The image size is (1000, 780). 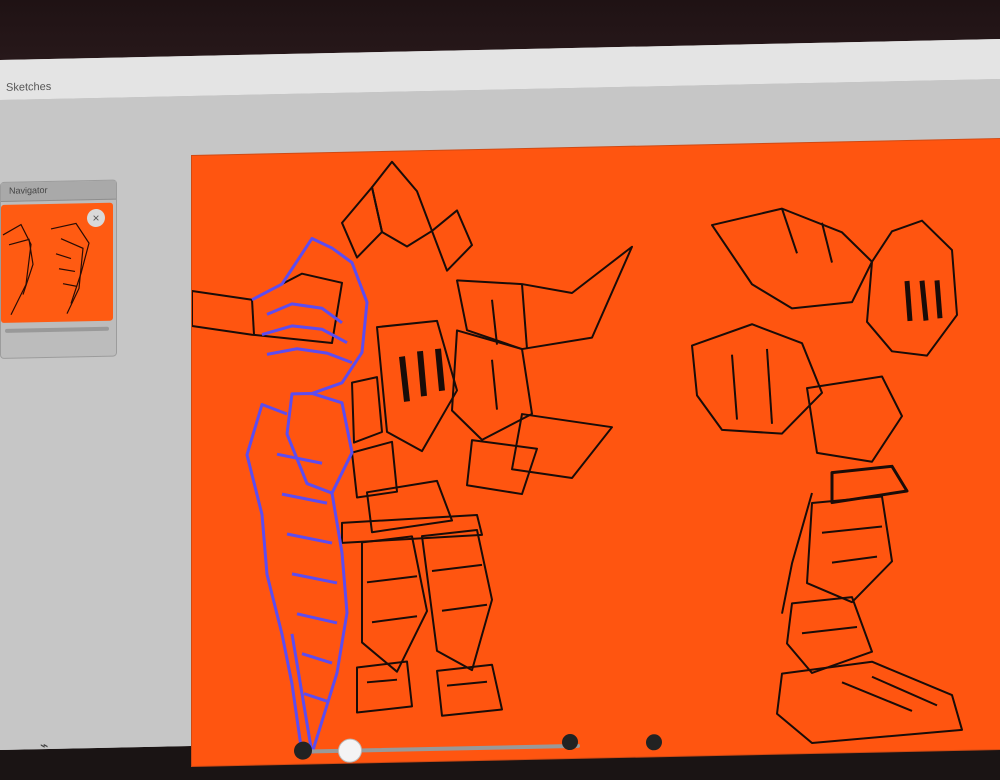 I want to click on navigator-scrollbar, so click(x=57, y=329).